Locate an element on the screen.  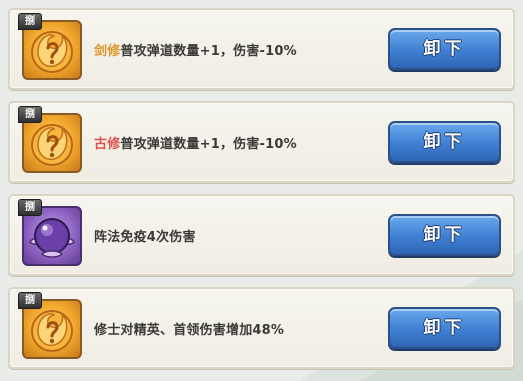
talent-description: 剑修 普攻弹道数量+1，伤害-10% is located at coordinates (195, 49).